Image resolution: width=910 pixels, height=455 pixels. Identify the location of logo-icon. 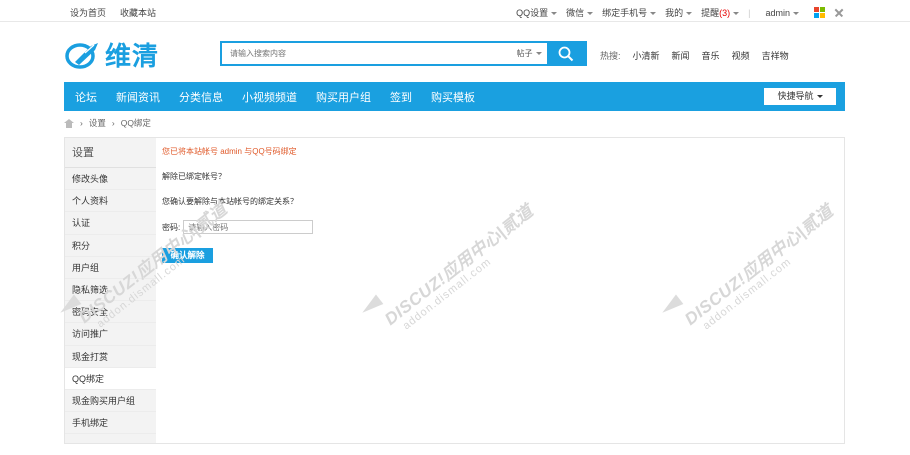
(81, 55).